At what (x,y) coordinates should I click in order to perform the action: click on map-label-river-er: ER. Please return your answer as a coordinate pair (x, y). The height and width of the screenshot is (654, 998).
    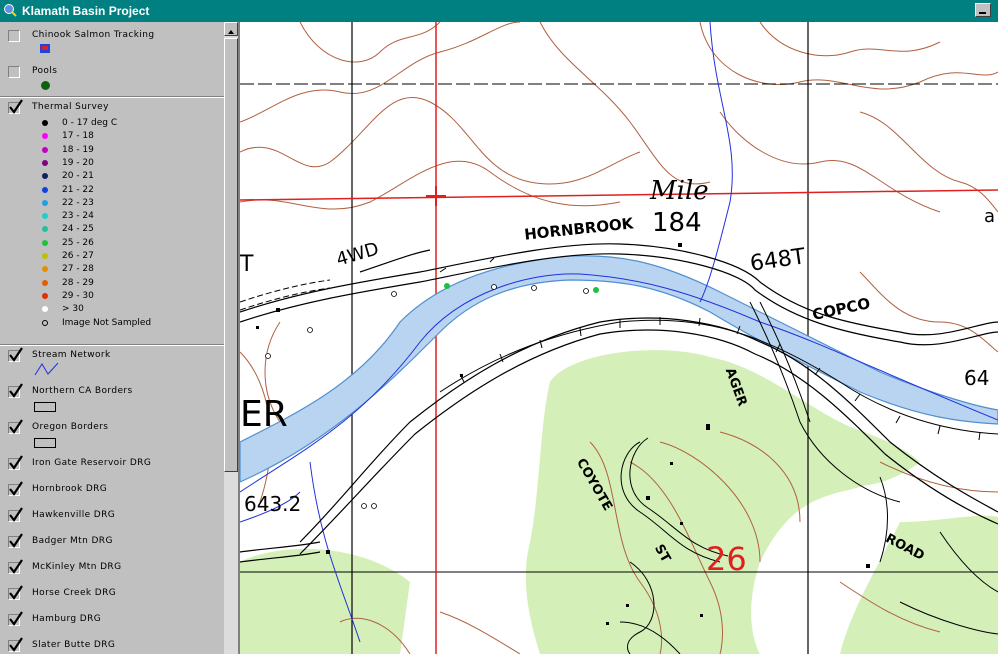
    Looking at the image, I should click on (264, 414).